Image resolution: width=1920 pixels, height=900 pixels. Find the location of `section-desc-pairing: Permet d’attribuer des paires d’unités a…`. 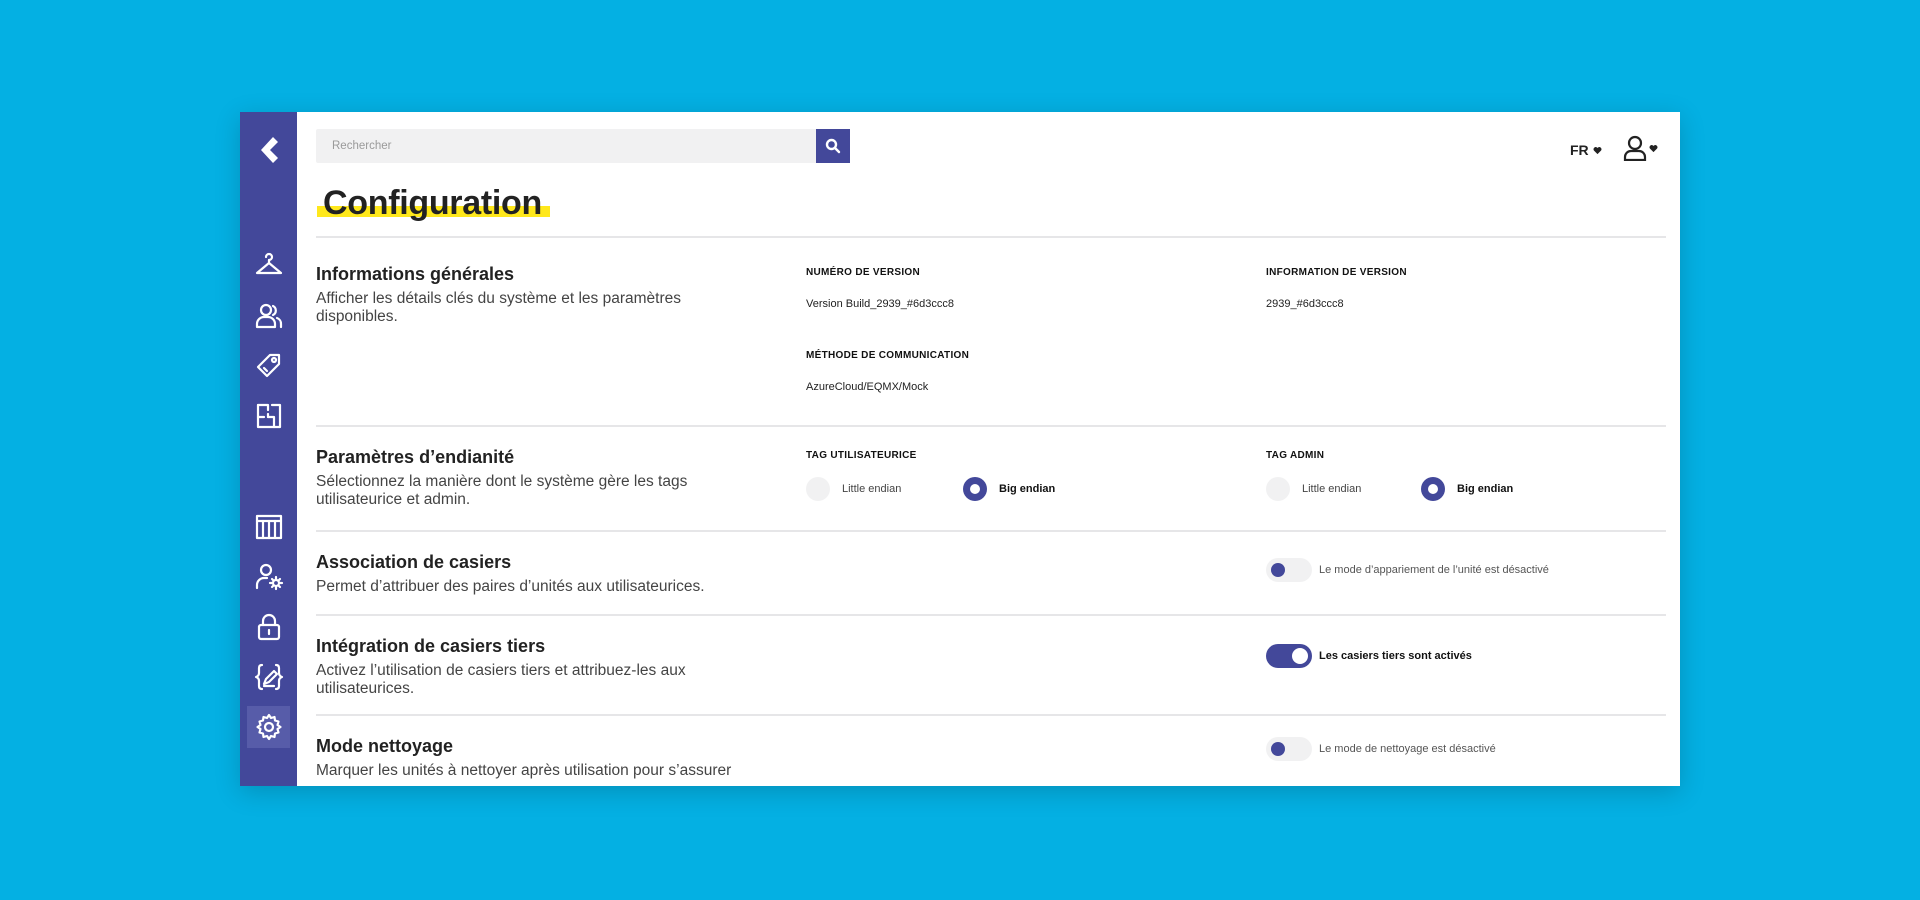

section-desc-pairing: Permet d’attribuer des paires d’unités a… is located at coordinates (510, 586).